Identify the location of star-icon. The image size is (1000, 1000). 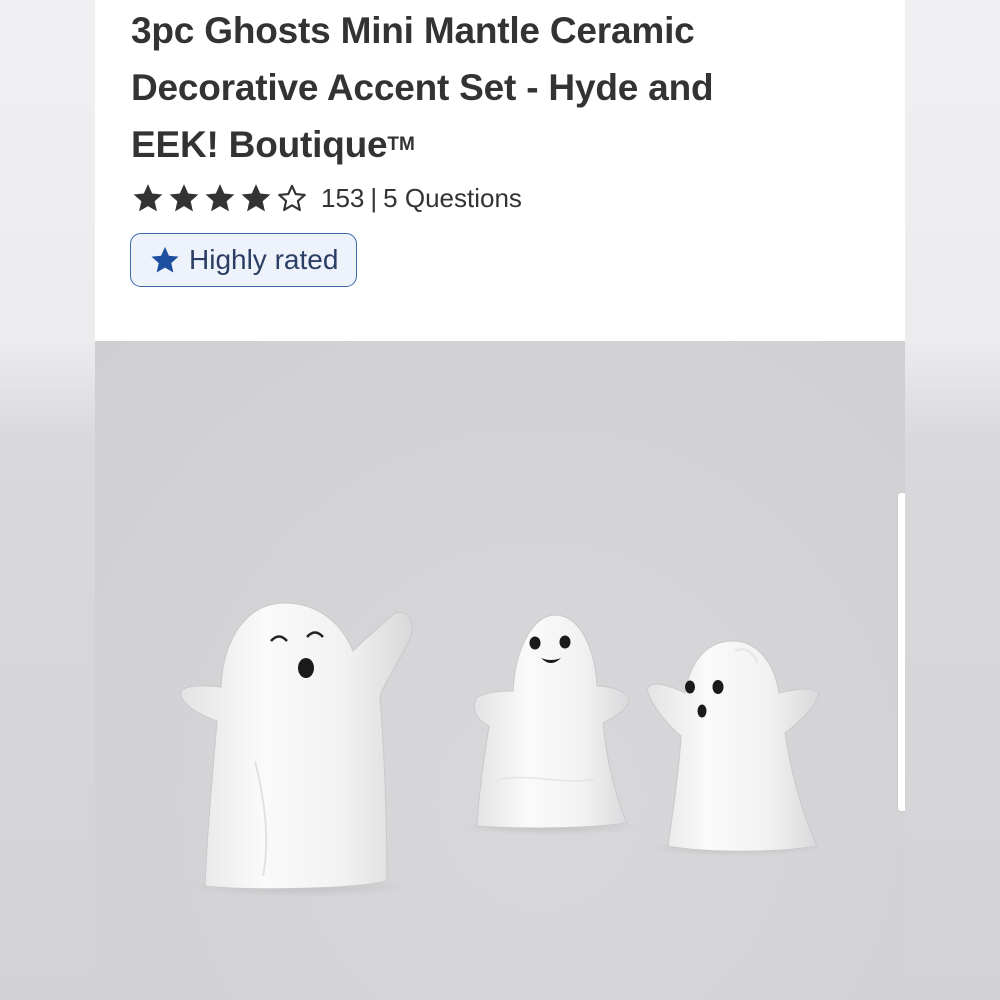
(165, 259).